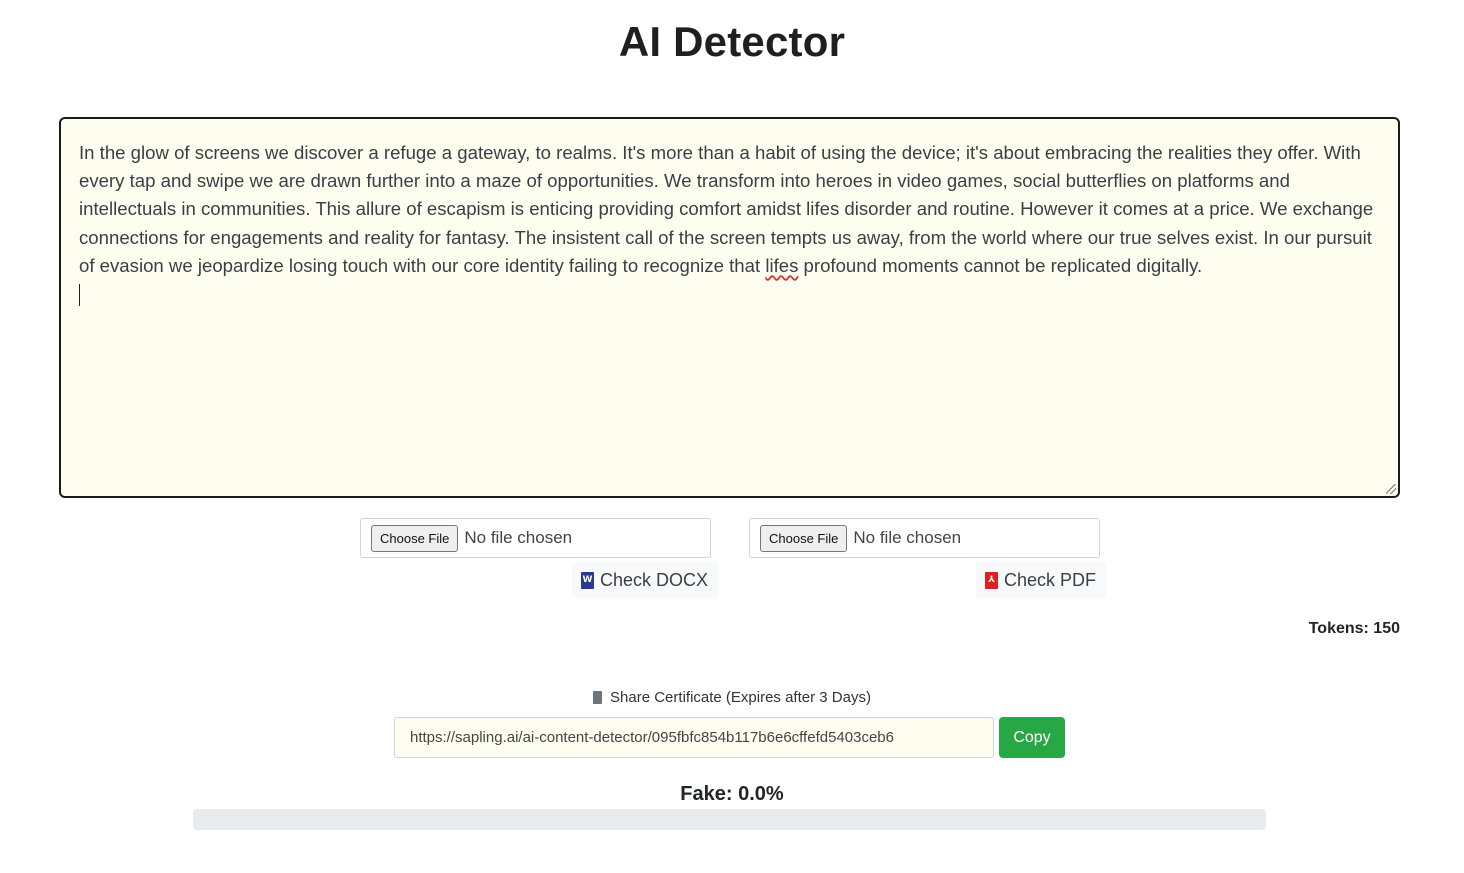  Describe the element at coordinates (1032, 737) in the screenshot. I see `copy-button: Copy` at that location.